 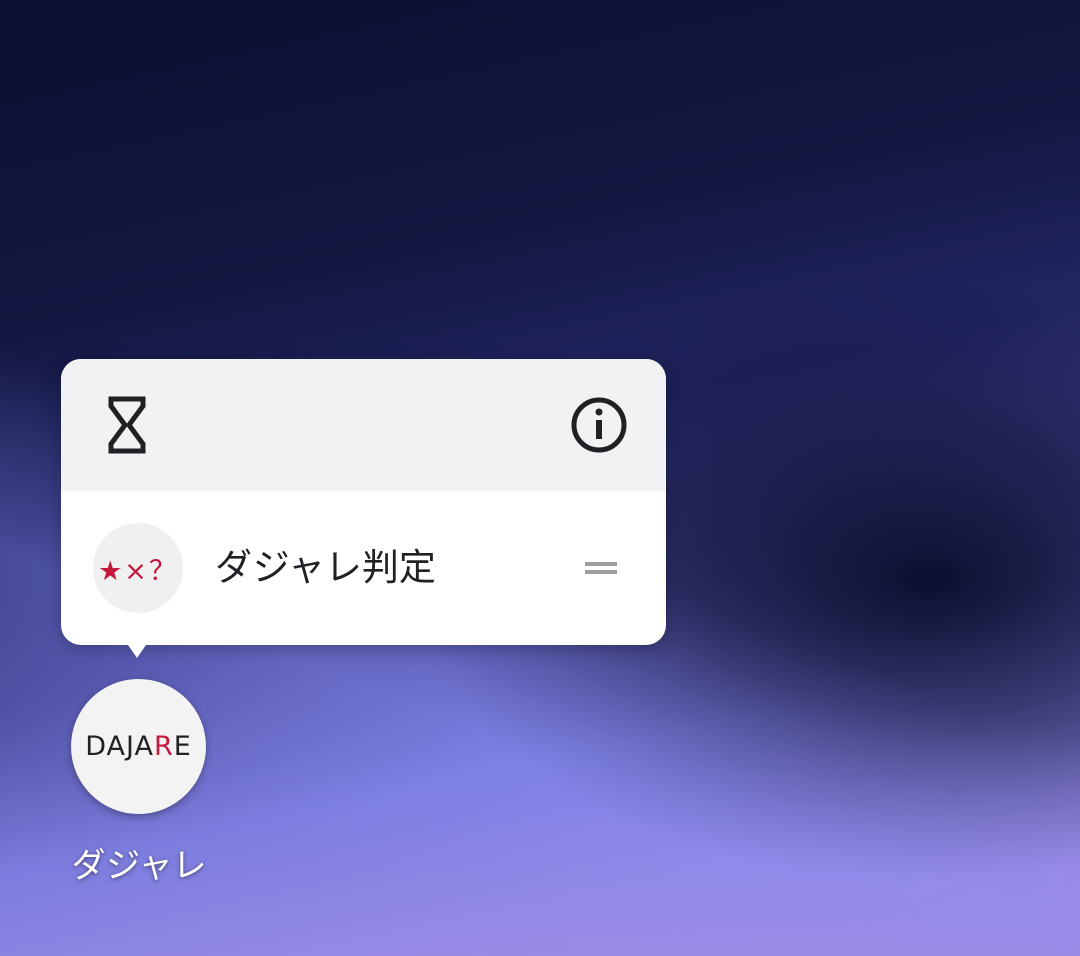 I want to click on app-logo: DAJARE, so click(x=138, y=746).